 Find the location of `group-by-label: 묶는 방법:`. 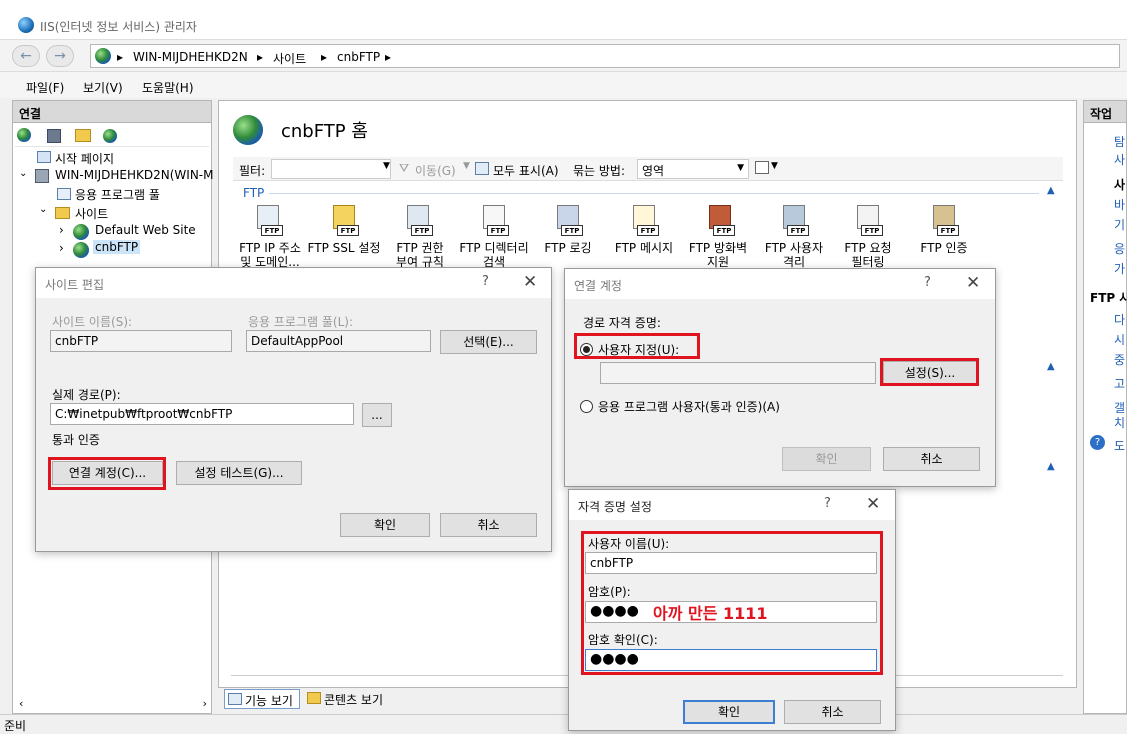

group-by-label: 묶는 방법: is located at coordinates (599, 171).